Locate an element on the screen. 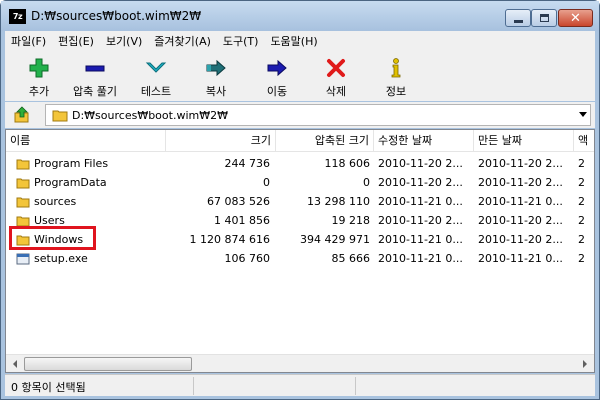  move-icon is located at coordinates (277, 68).